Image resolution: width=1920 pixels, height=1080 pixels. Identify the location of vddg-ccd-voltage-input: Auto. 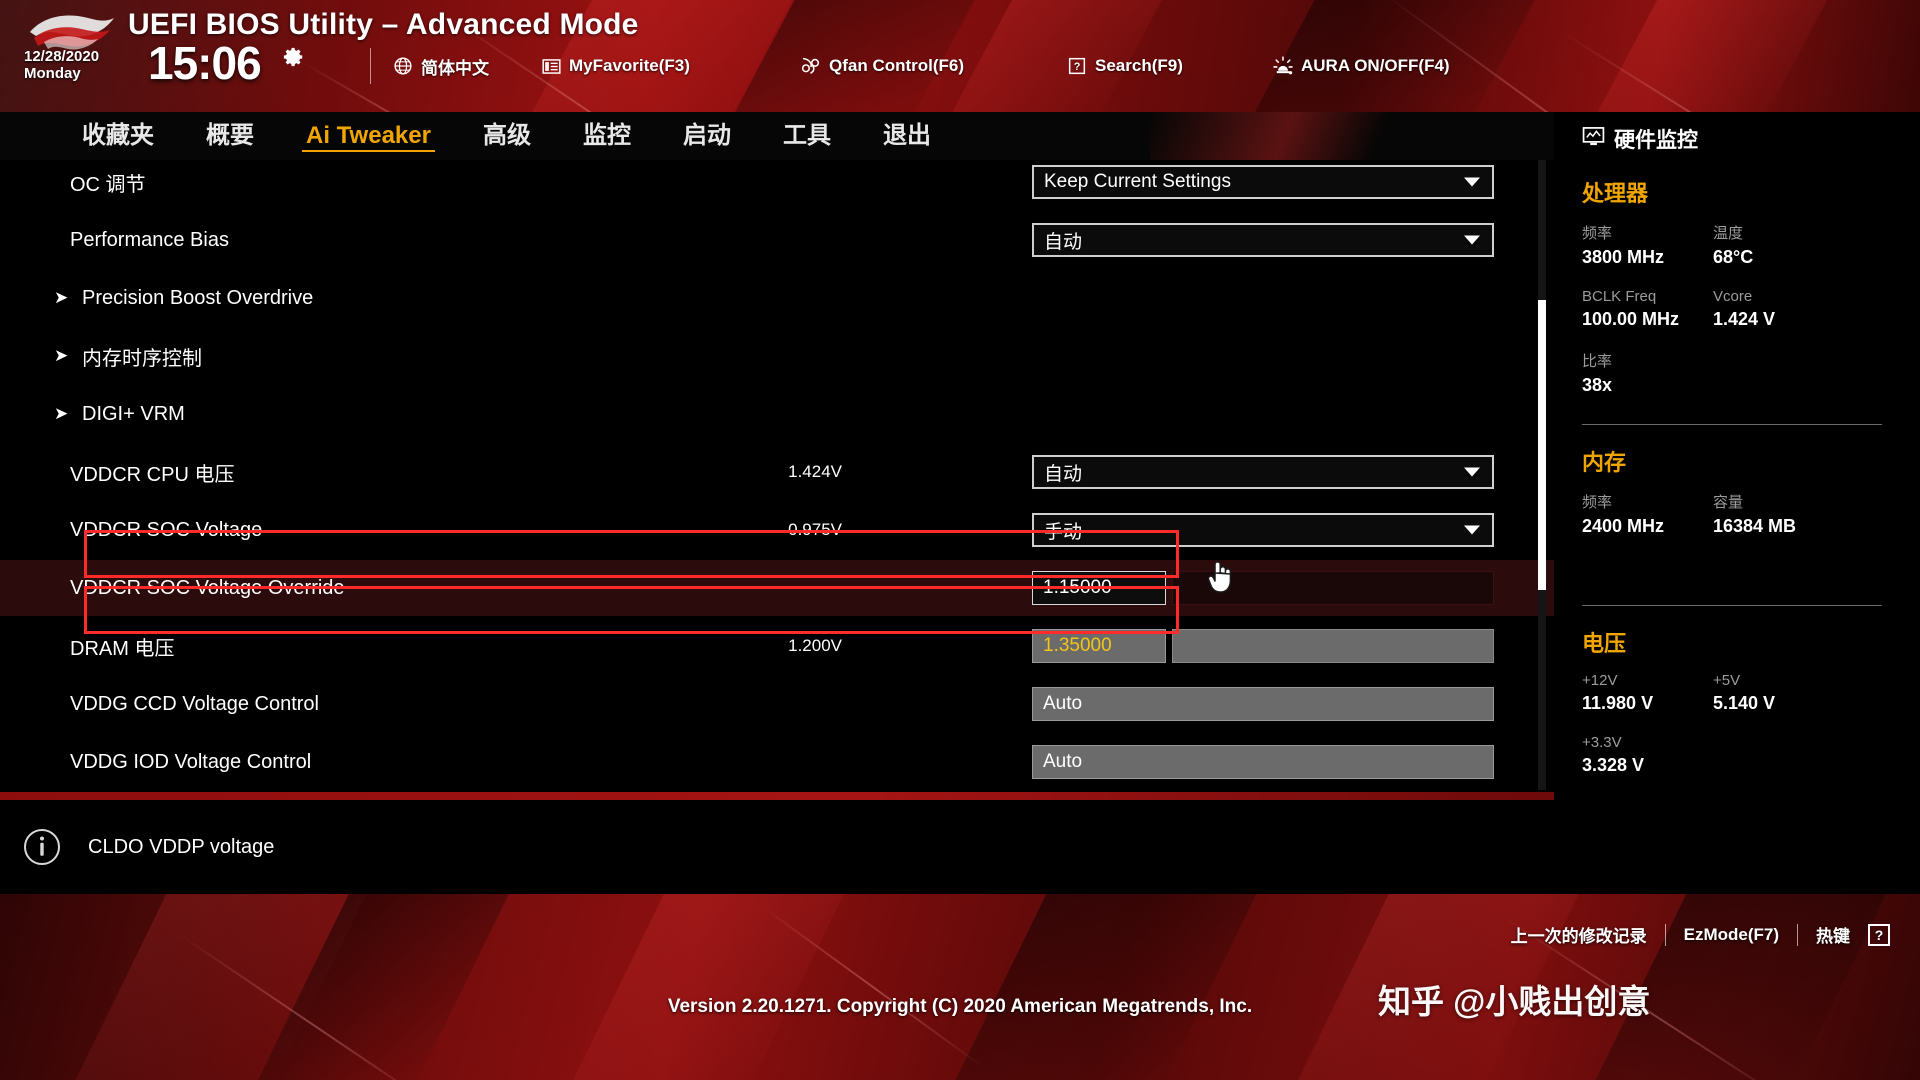
(1263, 704).